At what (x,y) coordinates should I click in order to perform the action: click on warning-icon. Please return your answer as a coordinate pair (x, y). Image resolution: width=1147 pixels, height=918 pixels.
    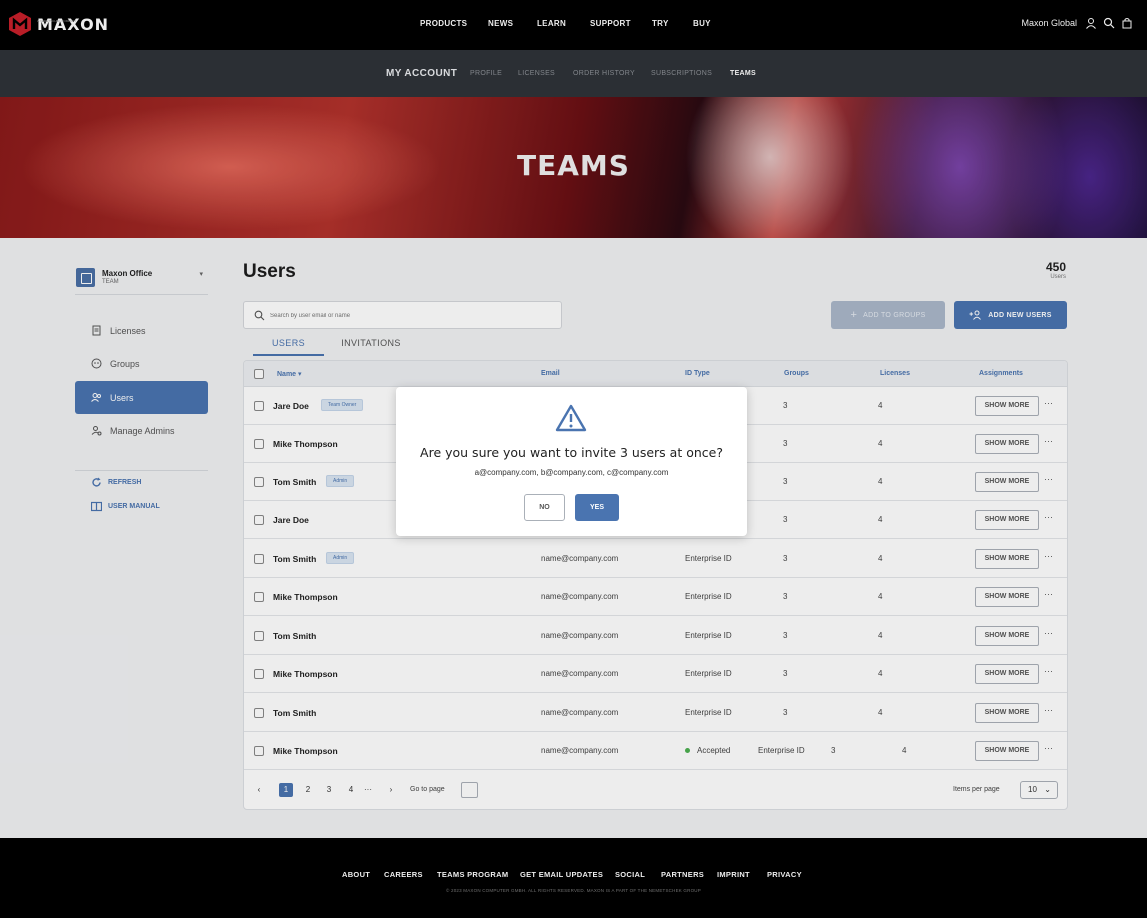
    Looking at the image, I should click on (571, 418).